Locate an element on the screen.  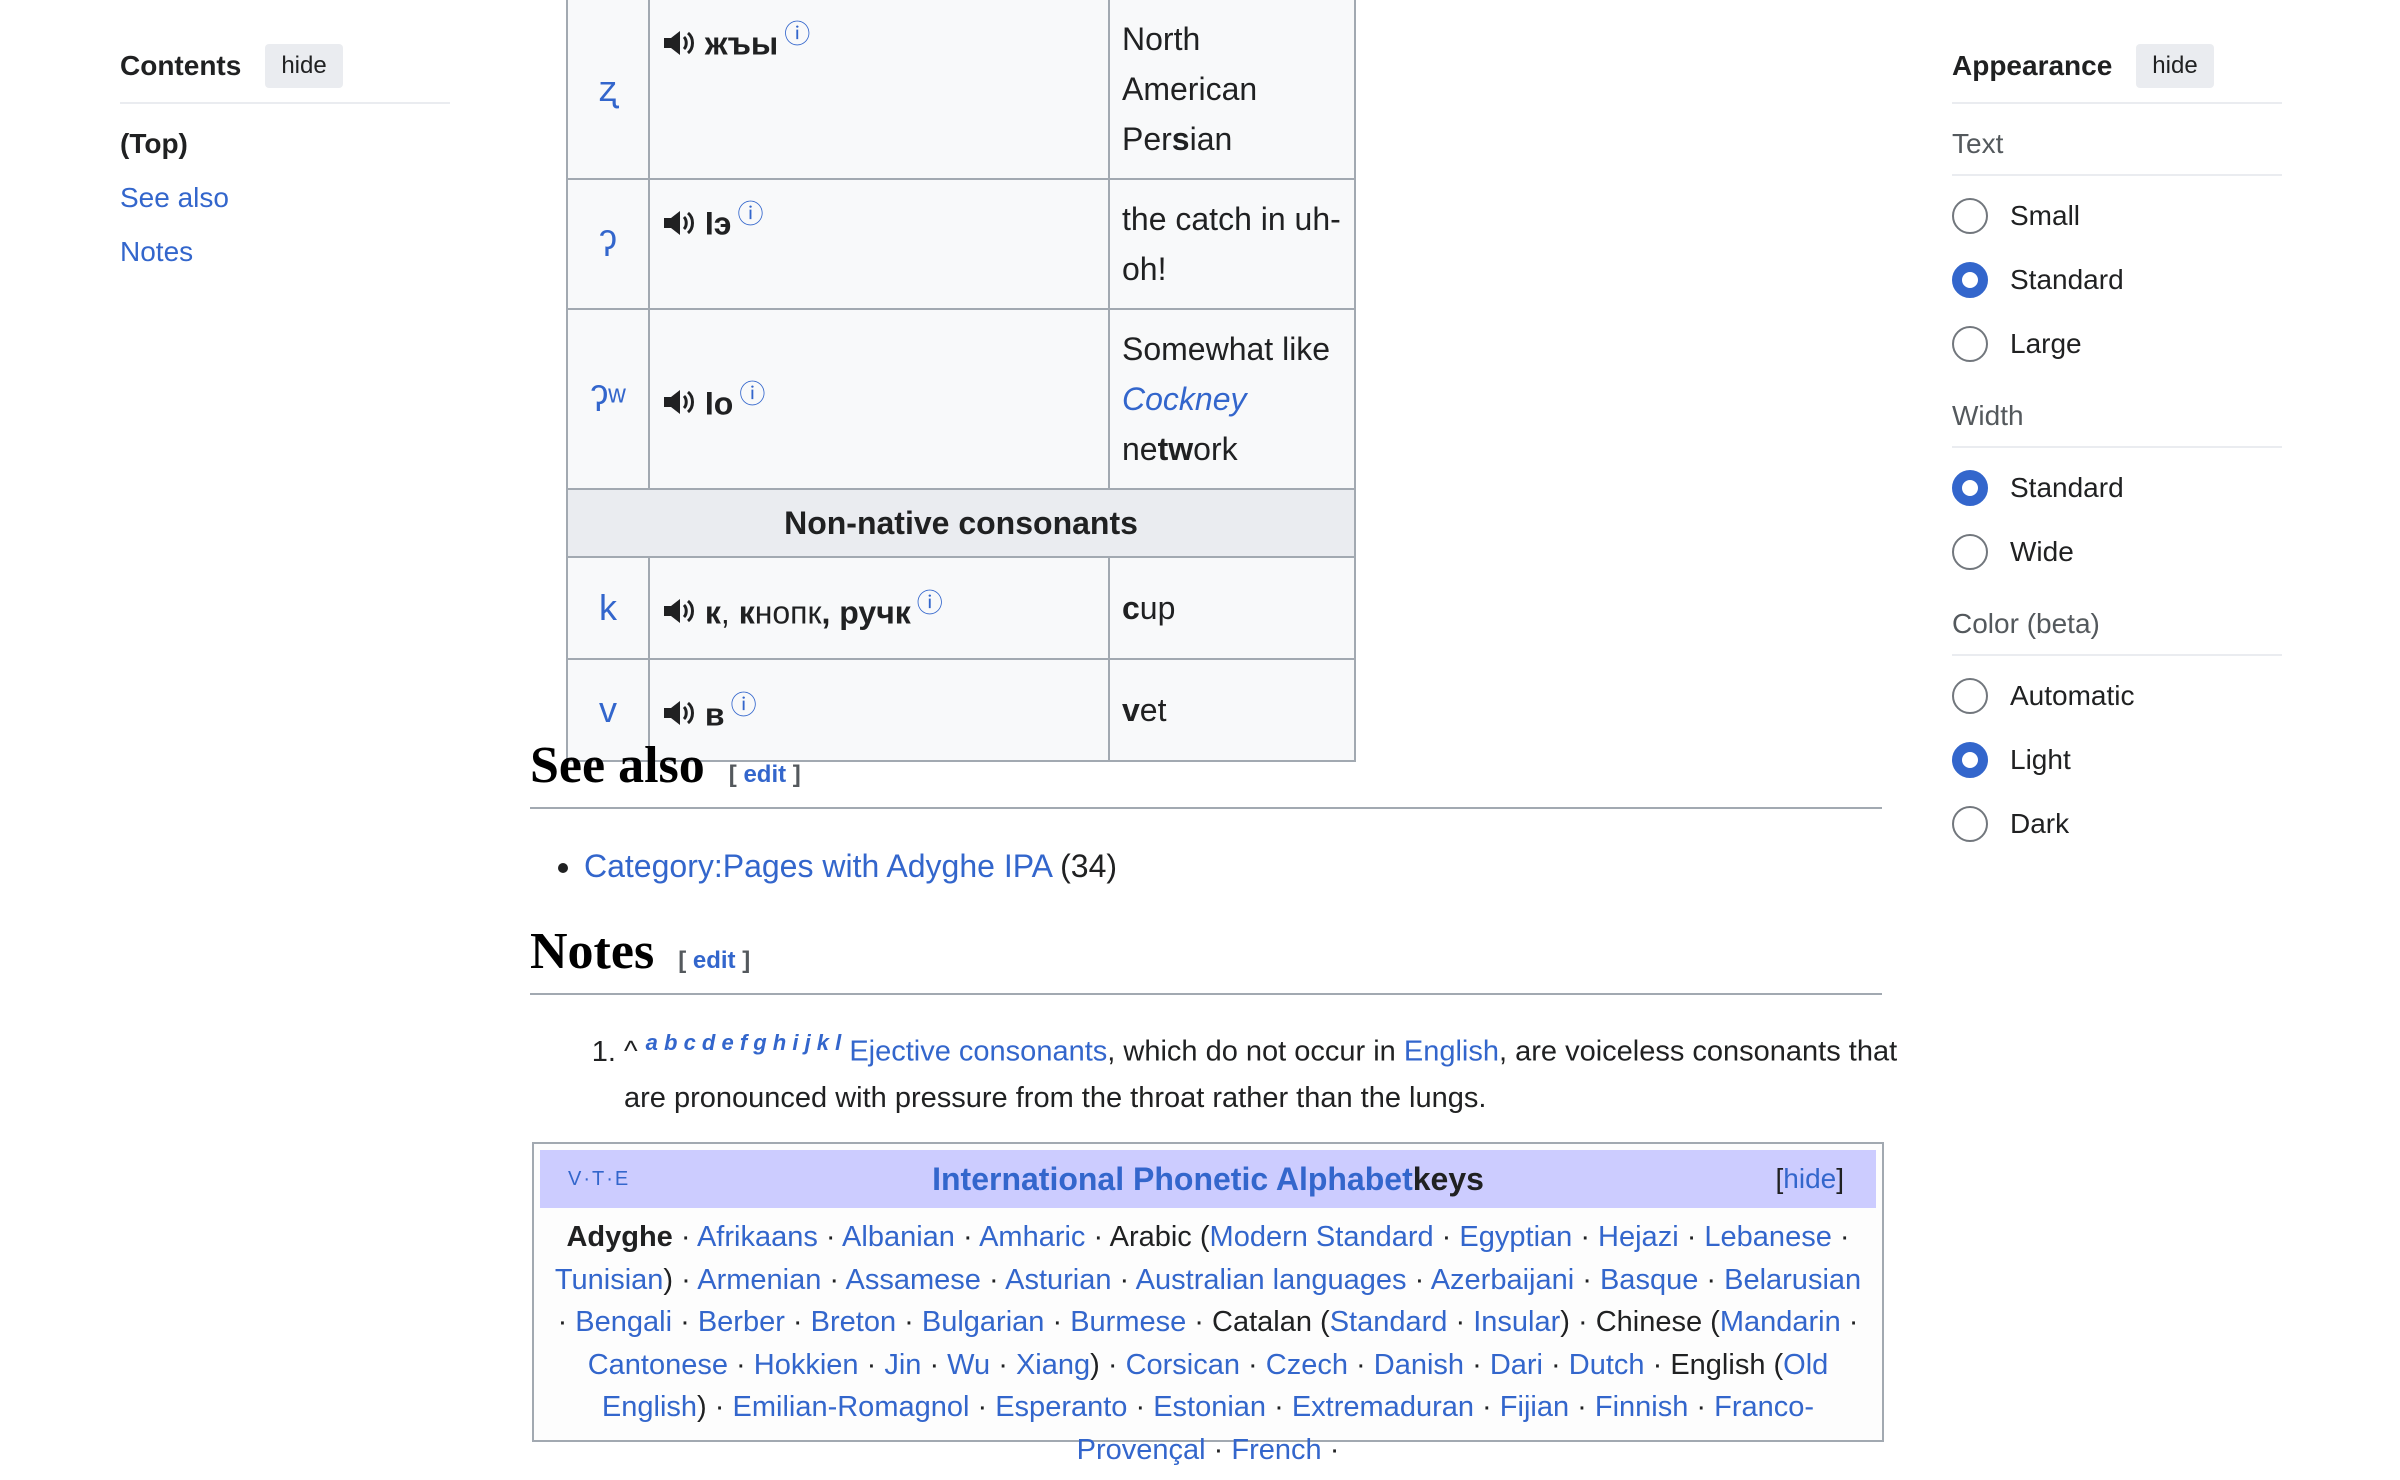
language-link: Estonian is located at coordinates (1209, 1407).